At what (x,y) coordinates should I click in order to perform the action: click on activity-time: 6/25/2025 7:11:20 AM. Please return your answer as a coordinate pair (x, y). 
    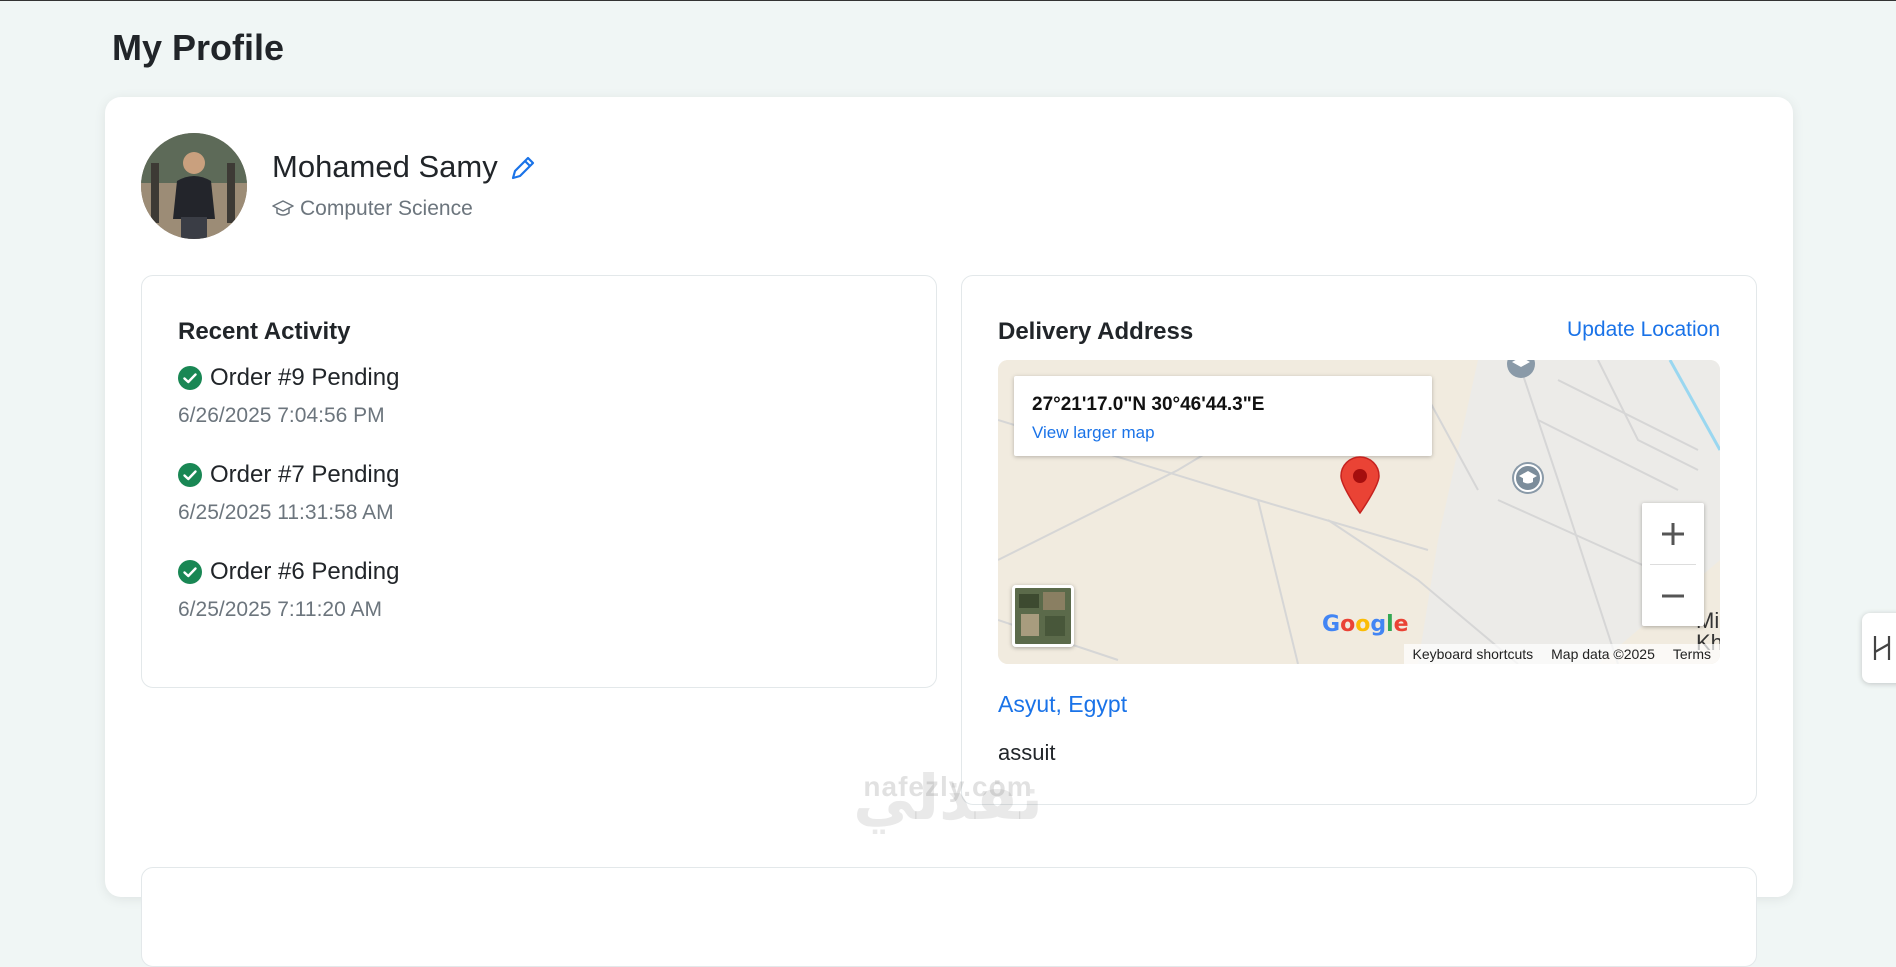
    Looking at the image, I should click on (280, 609).